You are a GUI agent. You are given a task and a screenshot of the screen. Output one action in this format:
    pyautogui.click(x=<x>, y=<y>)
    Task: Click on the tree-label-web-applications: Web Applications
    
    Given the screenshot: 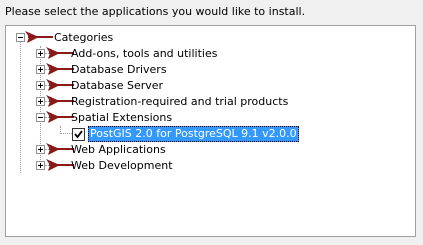 What is the action you would take?
    pyautogui.click(x=118, y=149)
    